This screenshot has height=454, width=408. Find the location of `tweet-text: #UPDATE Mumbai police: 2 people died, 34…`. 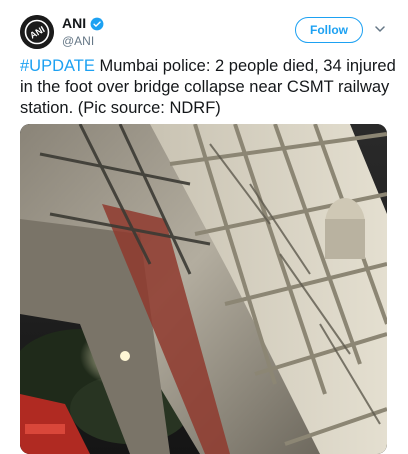

tweet-text: #UPDATE Mumbai police: 2 people died, 34… is located at coordinates (211, 87).